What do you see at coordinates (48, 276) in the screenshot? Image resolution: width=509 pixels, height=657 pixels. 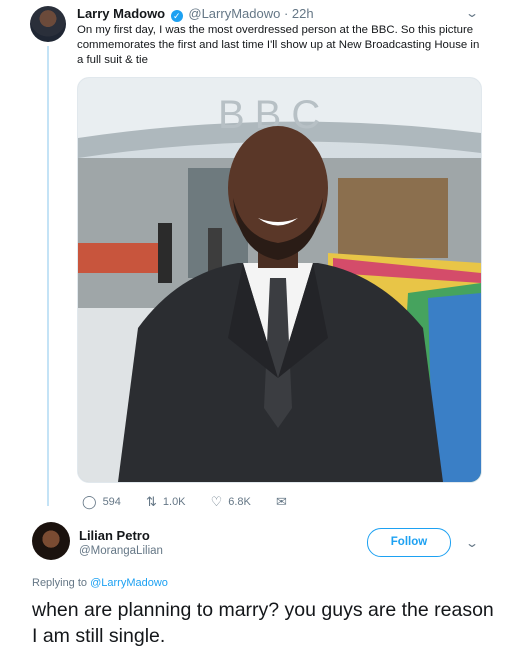 I see `thread-connector-line` at bounding box center [48, 276].